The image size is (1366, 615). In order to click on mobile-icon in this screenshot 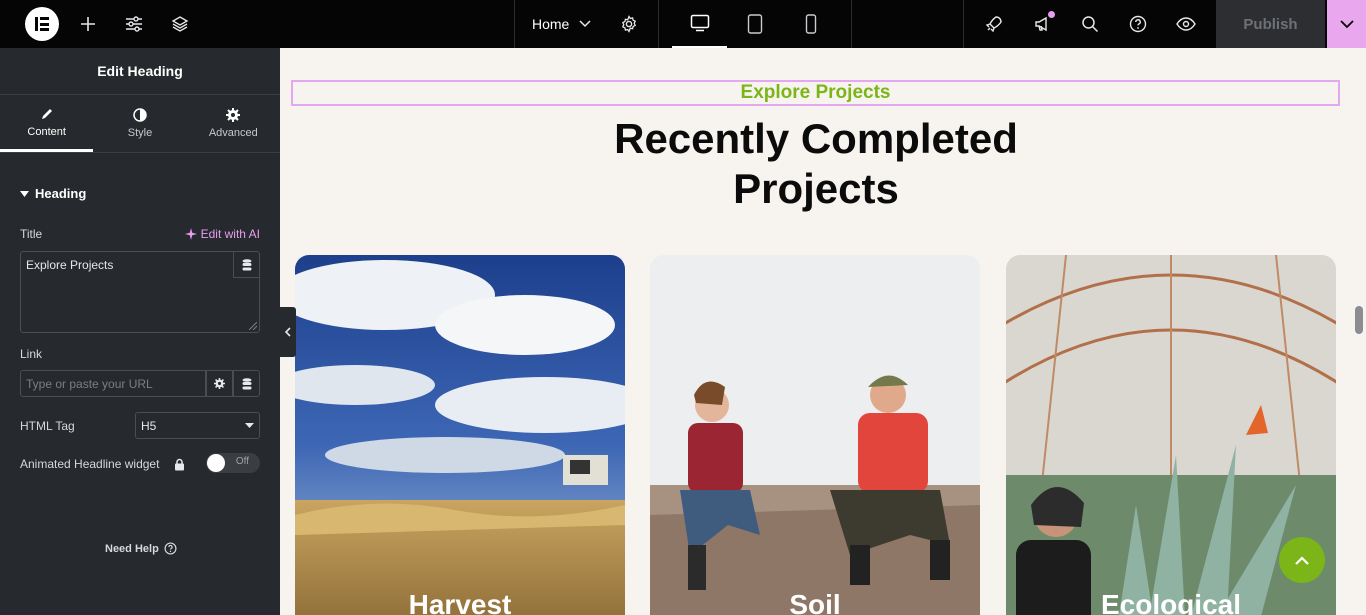, I will do `click(811, 24)`.